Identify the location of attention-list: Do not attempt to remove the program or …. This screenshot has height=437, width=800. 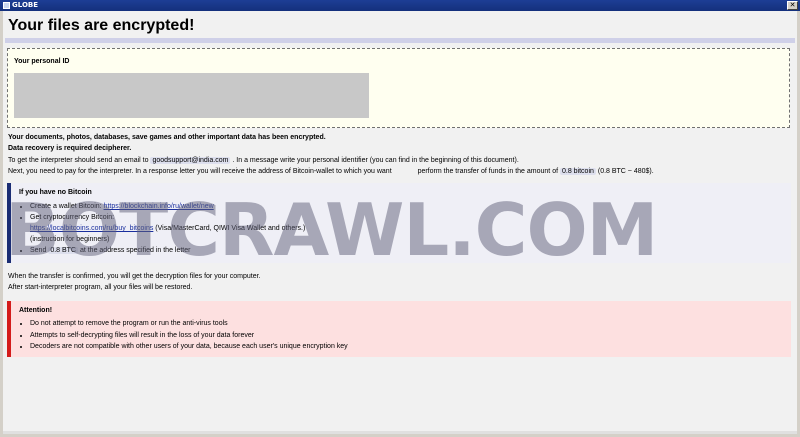
(183, 335).